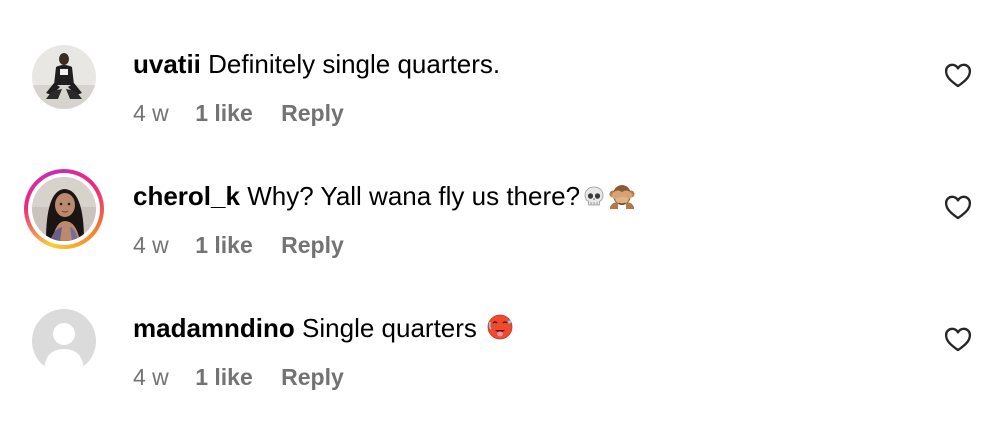  What do you see at coordinates (354, 64) in the screenshot?
I see `comment-body: Definitely single quarters.` at bounding box center [354, 64].